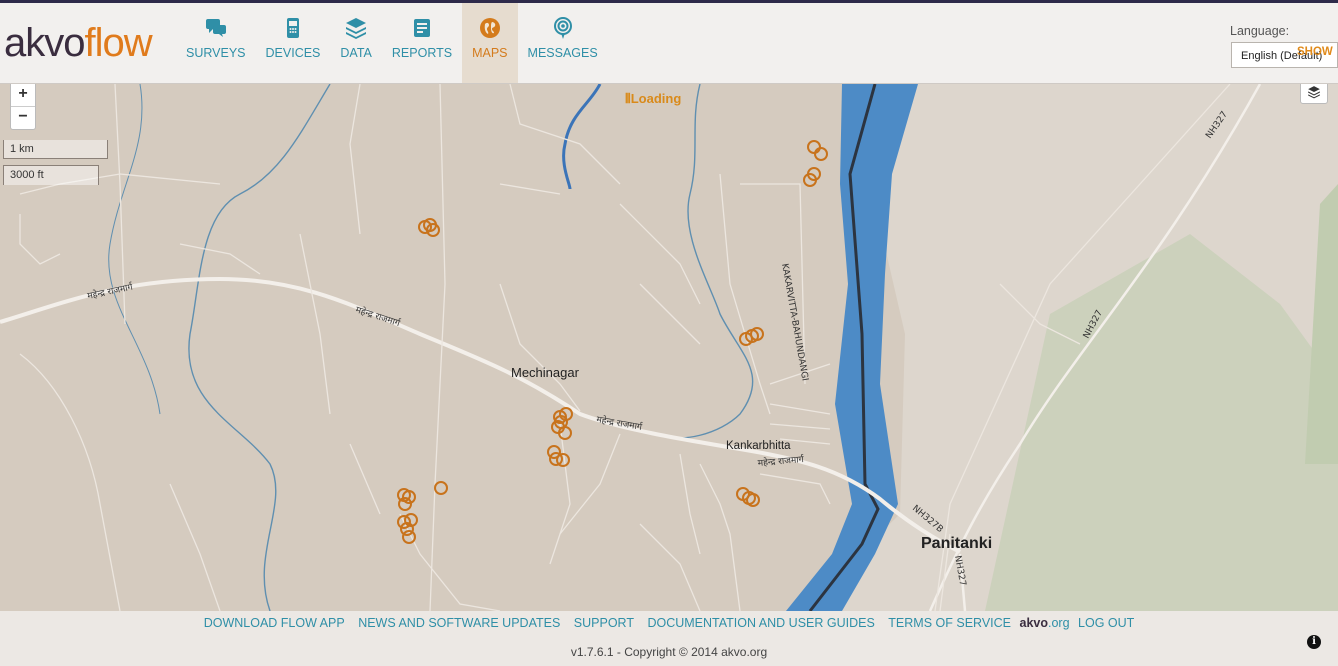 Image resolution: width=1338 pixels, height=666 pixels. What do you see at coordinates (1106, 623) in the screenshot?
I see `logout-link: LOG OUT` at bounding box center [1106, 623].